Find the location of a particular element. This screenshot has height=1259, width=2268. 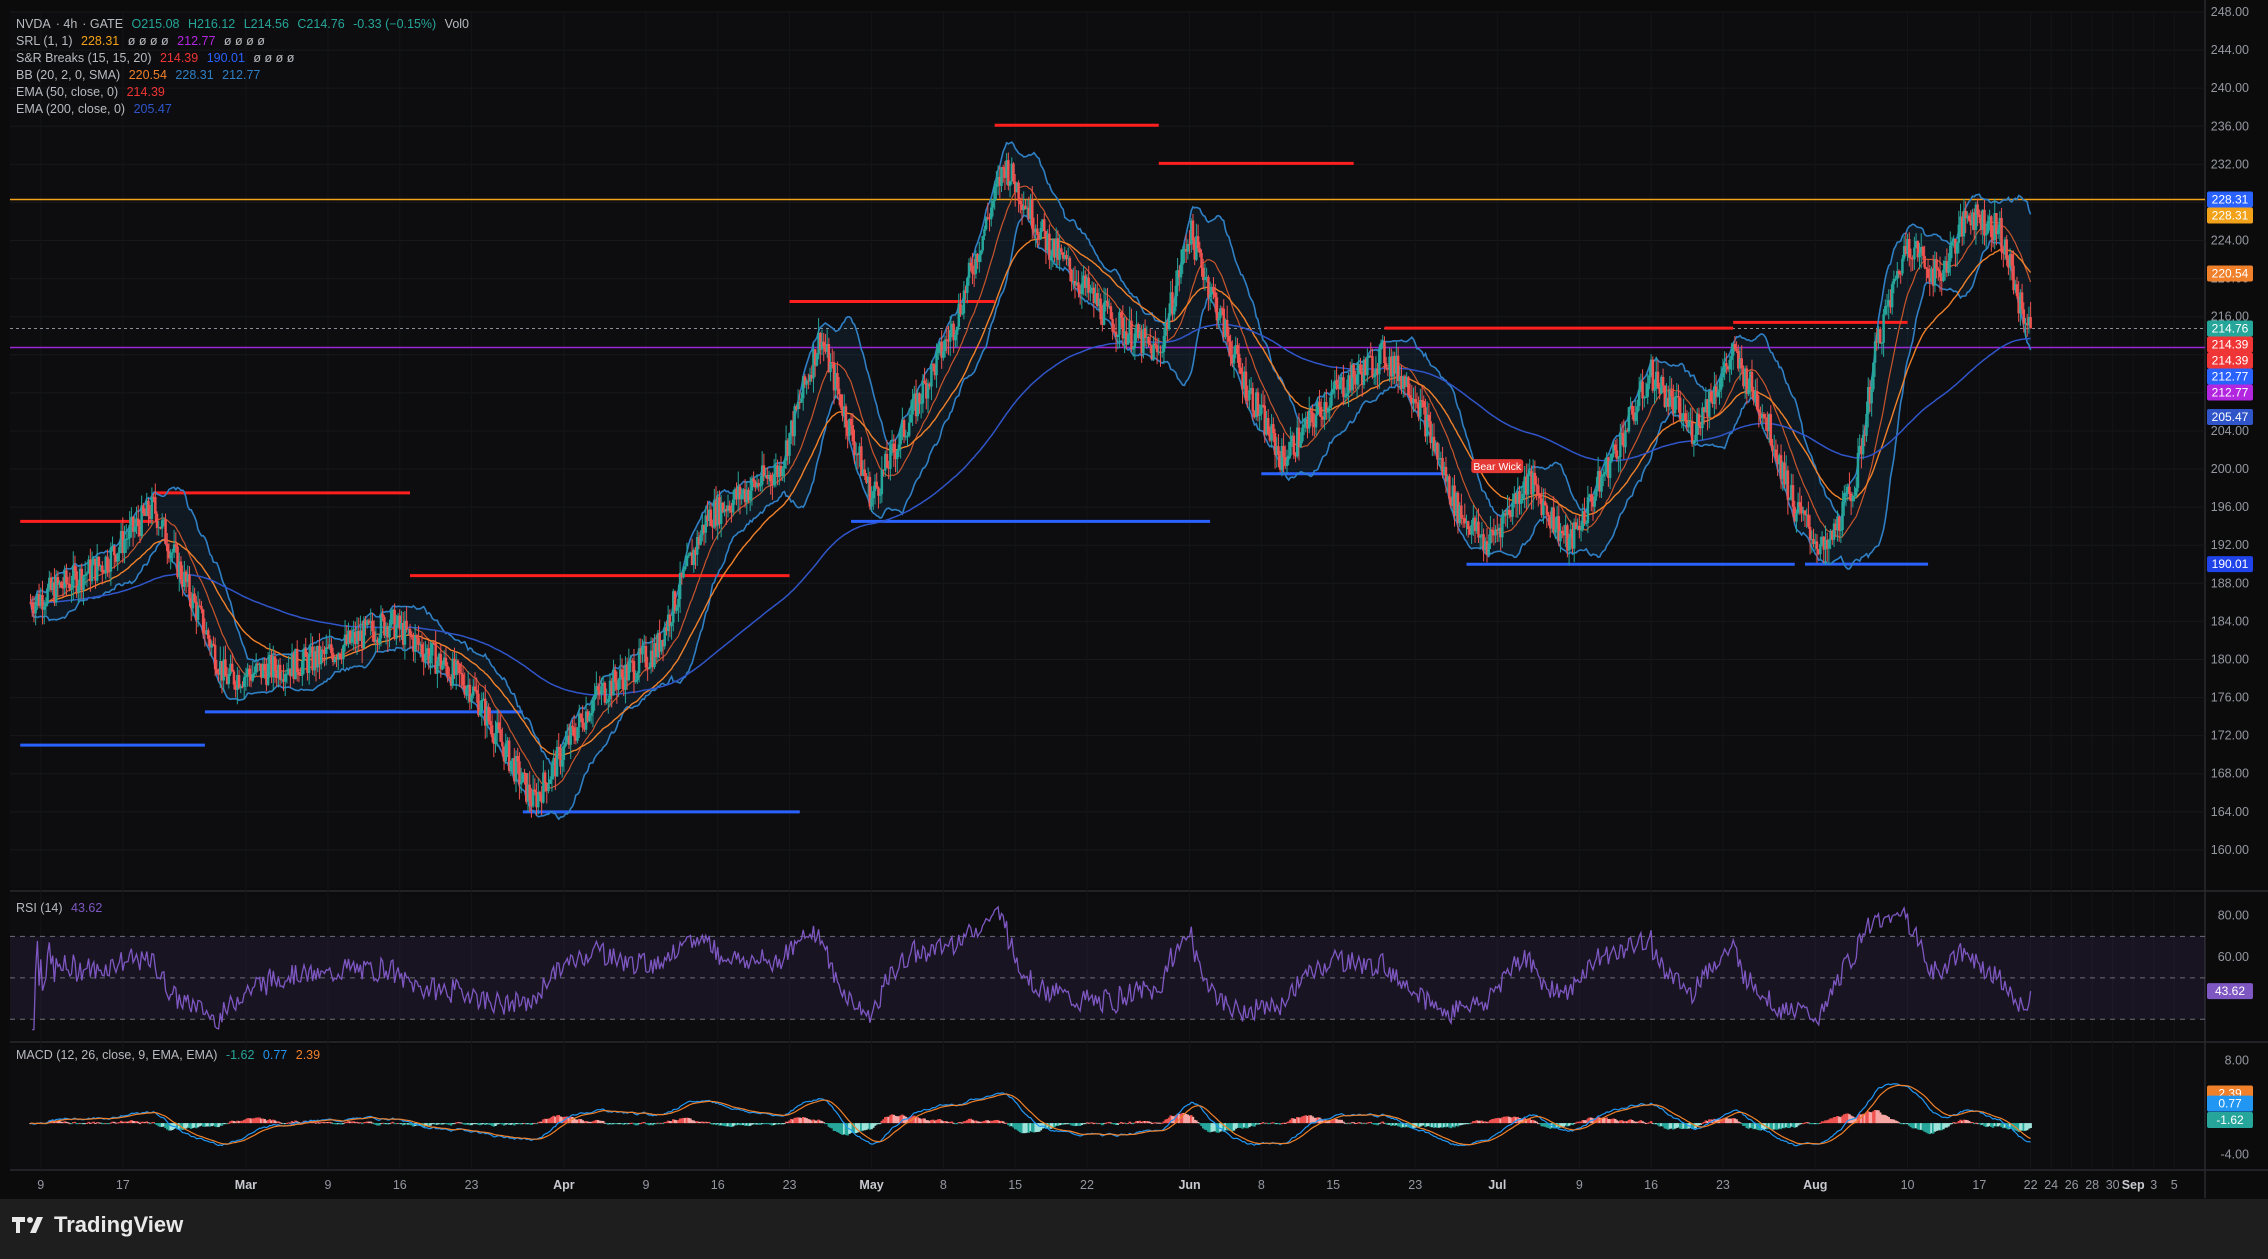

ema200-value: 205.47 is located at coordinates (152, 109).